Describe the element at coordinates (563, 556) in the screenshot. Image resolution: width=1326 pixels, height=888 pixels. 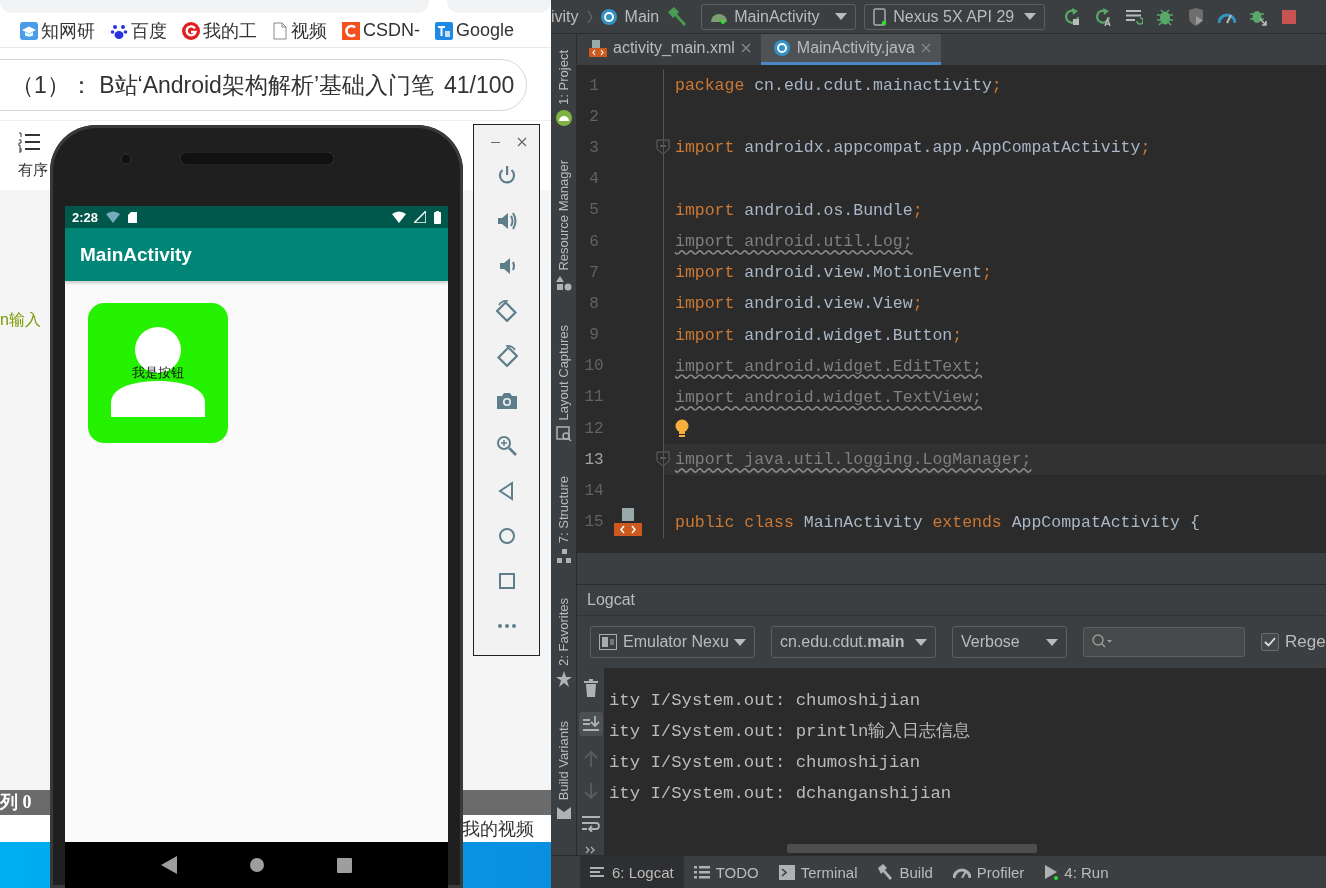
I see `structure-icon` at that location.